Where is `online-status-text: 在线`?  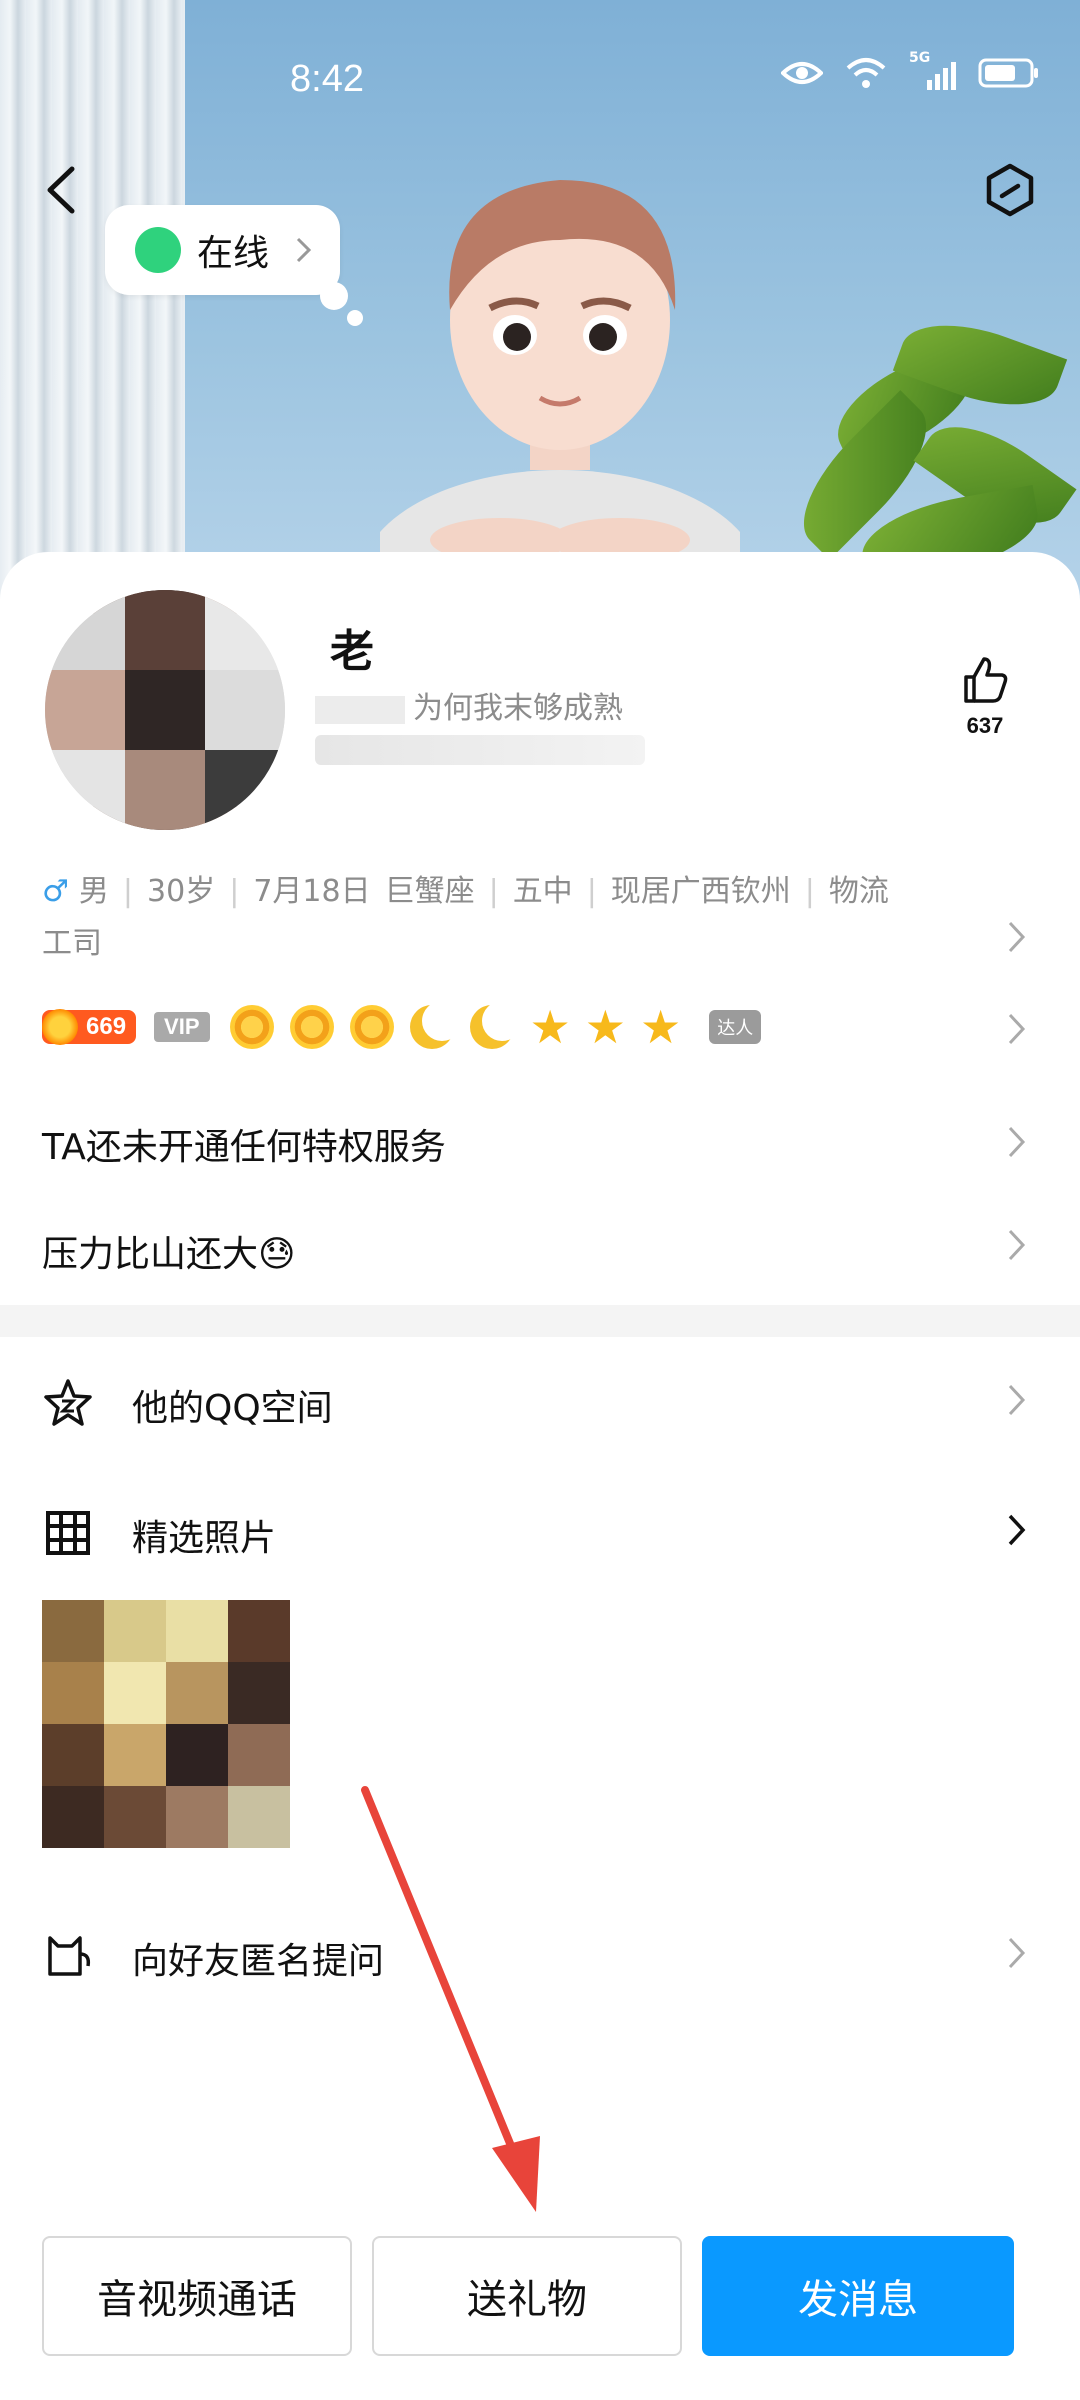 online-status-text: 在线 is located at coordinates (233, 253).